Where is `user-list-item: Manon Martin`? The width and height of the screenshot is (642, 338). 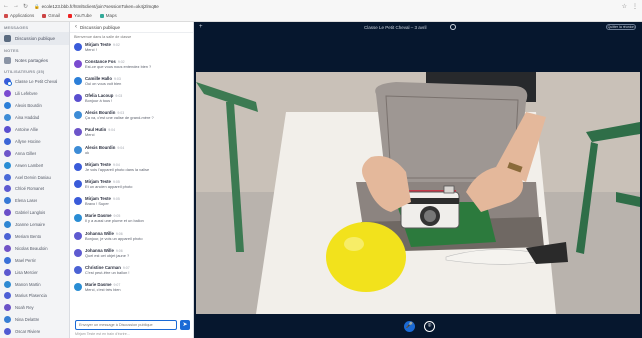 user-list-item: Manon Martin is located at coordinates (34, 284).